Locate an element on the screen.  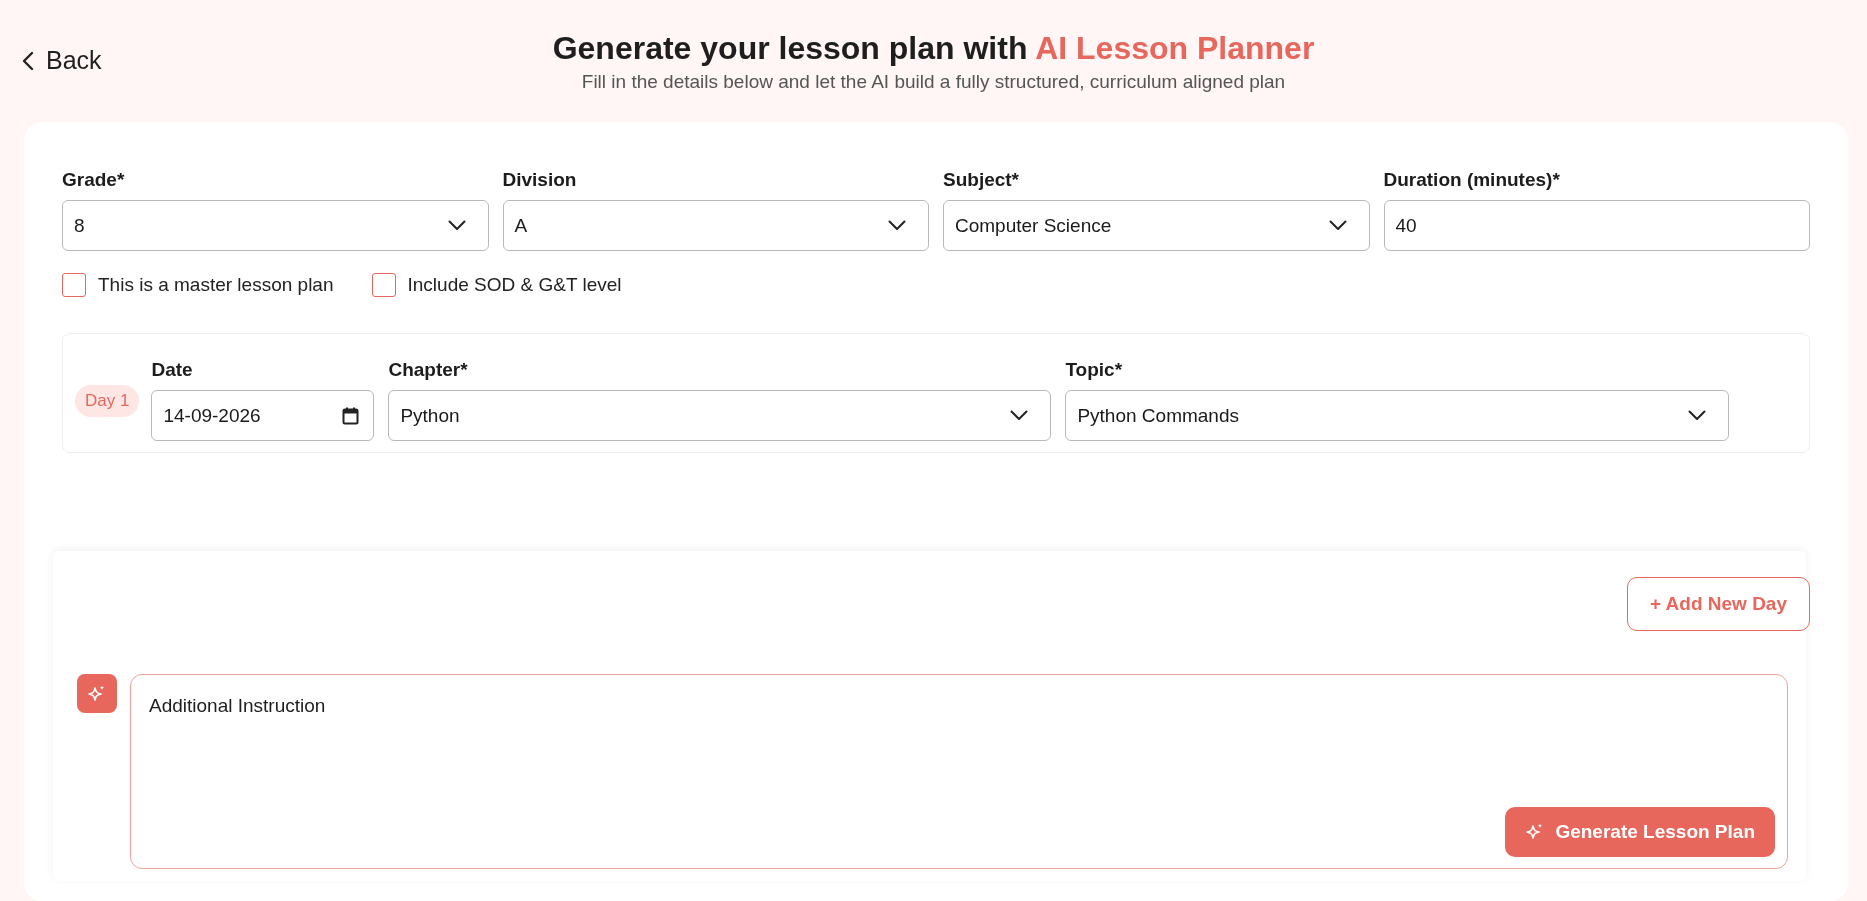
day-badge: Day 1 is located at coordinates (107, 401).